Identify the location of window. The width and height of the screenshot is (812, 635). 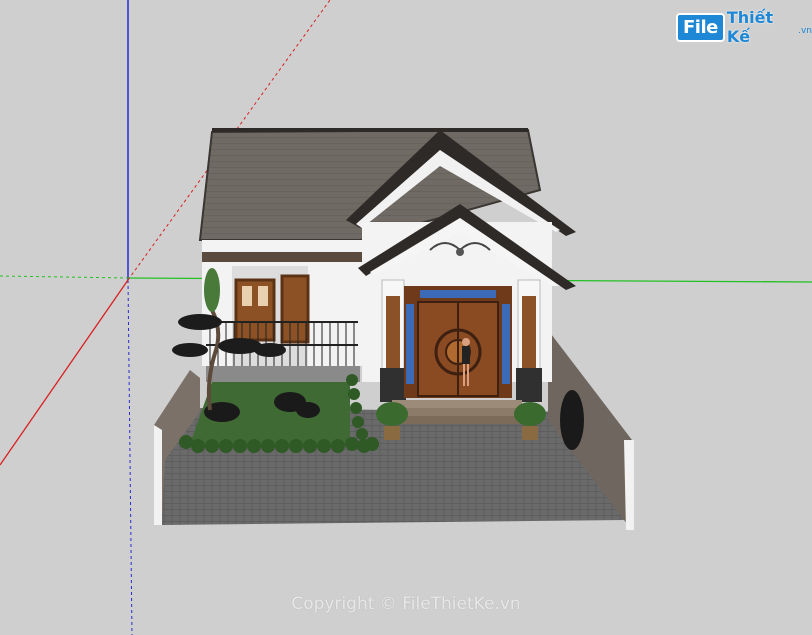
(295, 309).